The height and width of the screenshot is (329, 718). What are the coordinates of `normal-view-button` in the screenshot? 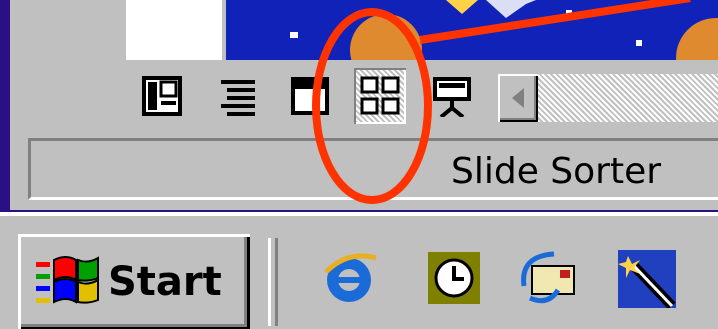 It's located at (162, 96).